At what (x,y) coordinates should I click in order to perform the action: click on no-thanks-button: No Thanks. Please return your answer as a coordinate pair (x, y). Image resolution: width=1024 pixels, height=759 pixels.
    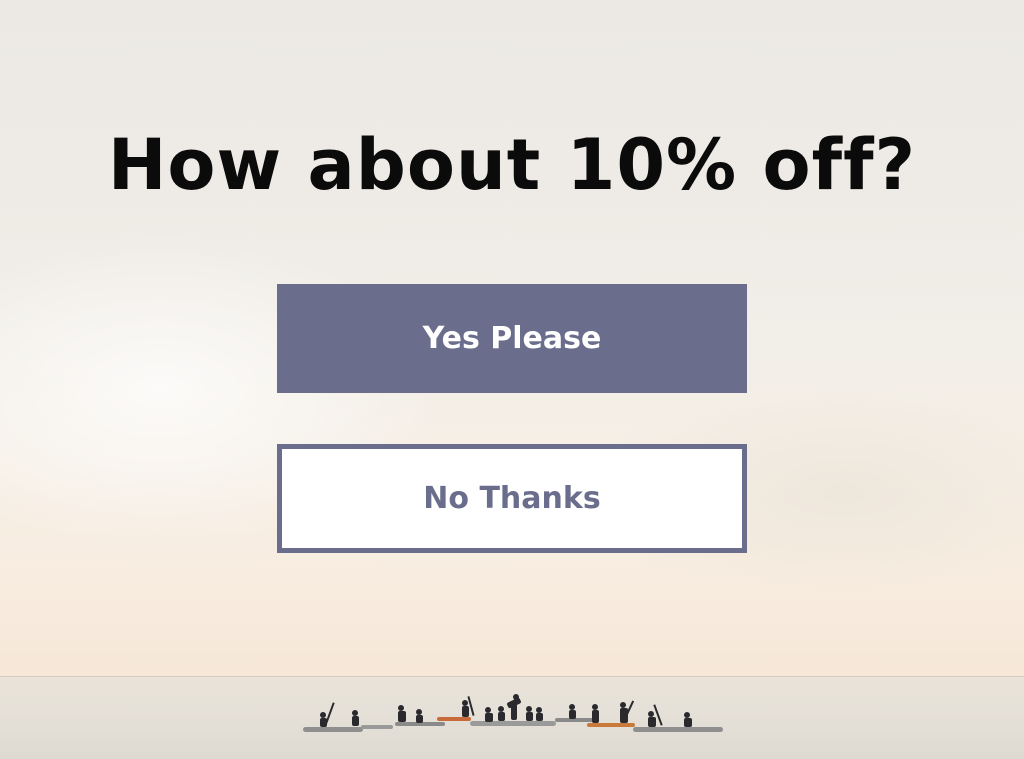
    Looking at the image, I should click on (512, 498).